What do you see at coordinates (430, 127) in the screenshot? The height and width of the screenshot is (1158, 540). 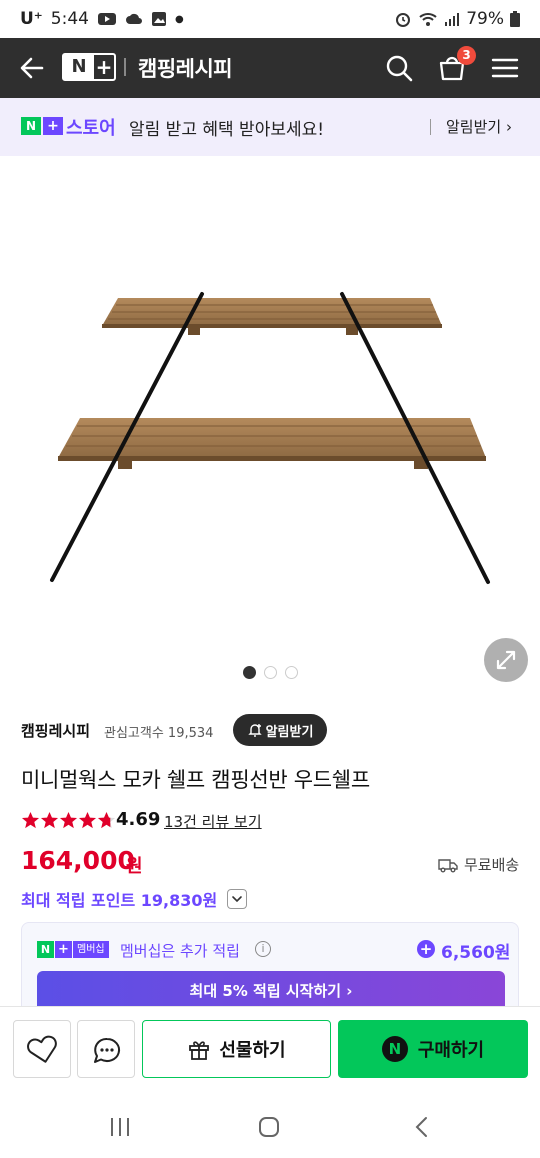 I see `banner-divider` at bounding box center [430, 127].